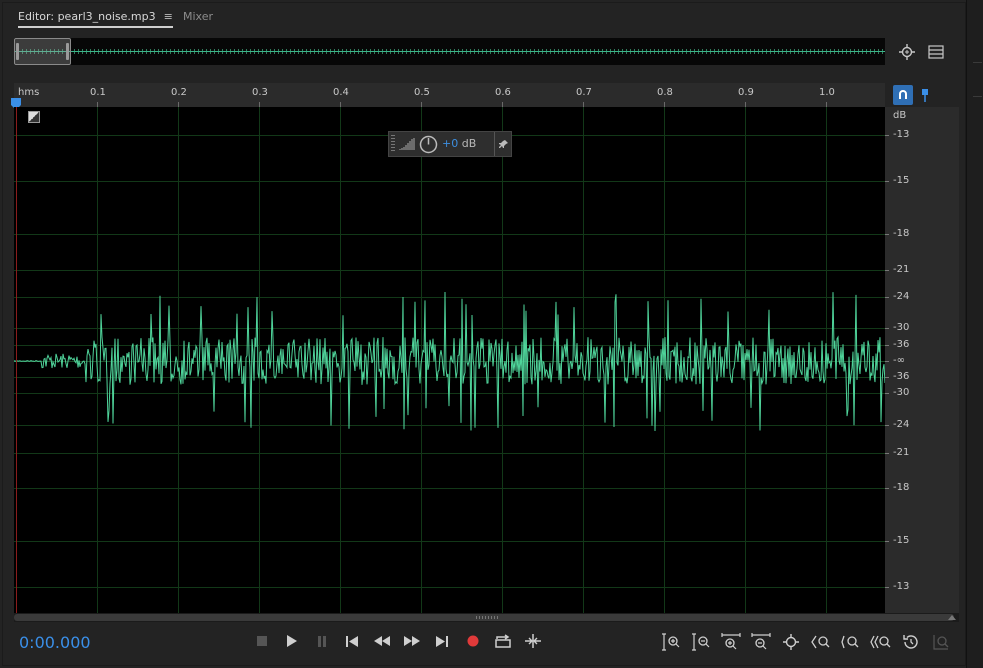 This screenshot has height=668, width=983. What do you see at coordinates (504, 144) in the screenshot?
I see `pin-icon` at bounding box center [504, 144].